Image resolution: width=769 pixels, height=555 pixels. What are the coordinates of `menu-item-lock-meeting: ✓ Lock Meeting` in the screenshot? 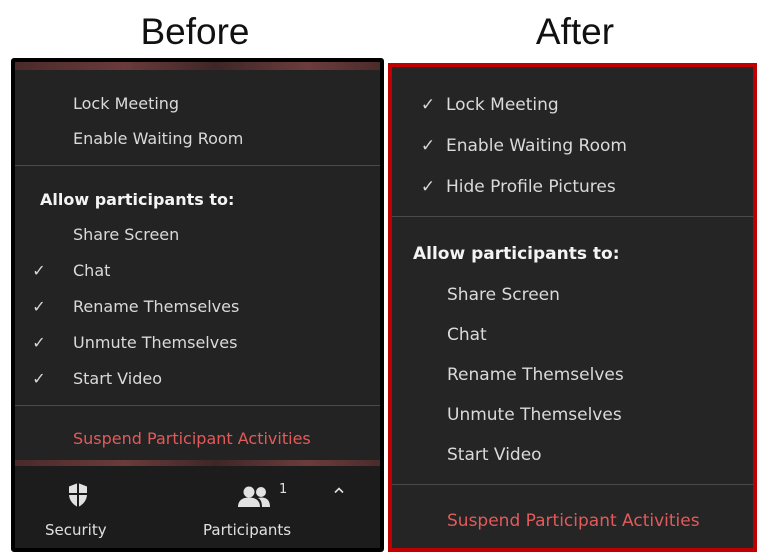 It's located at (572, 105).